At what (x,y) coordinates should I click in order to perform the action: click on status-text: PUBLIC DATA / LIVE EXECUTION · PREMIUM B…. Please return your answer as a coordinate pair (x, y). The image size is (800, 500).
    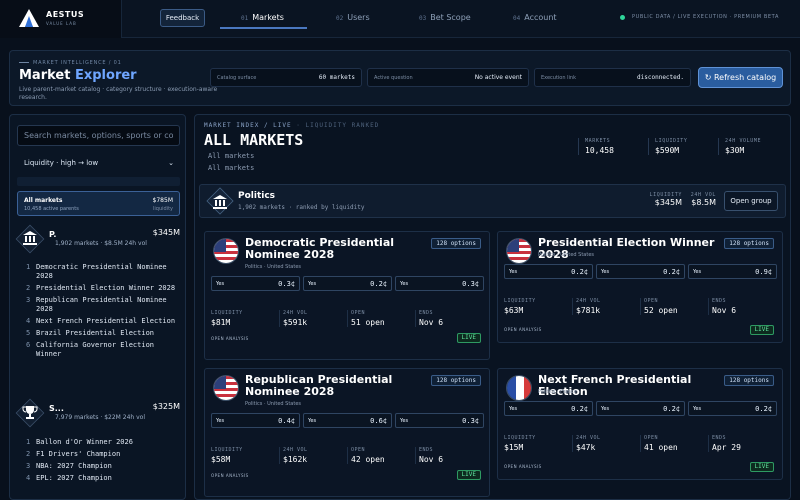
    Looking at the image, I should click on (705, 17).